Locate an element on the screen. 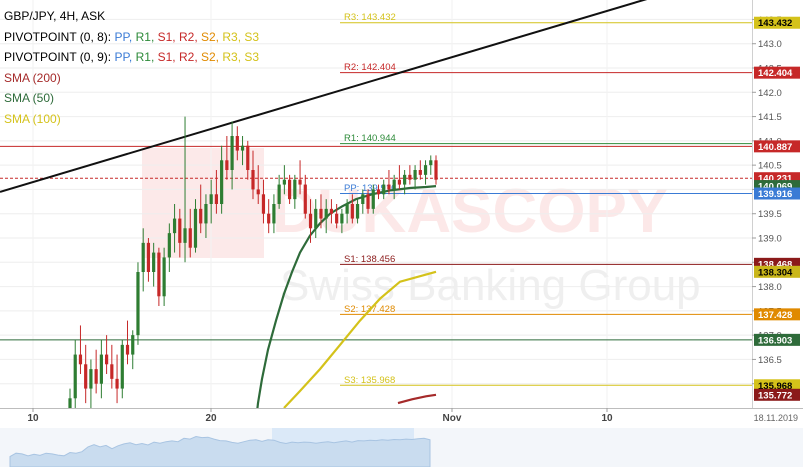 The image size is (803, 467). price-badge-label: 140.887 is located at coordinates (775, 147).